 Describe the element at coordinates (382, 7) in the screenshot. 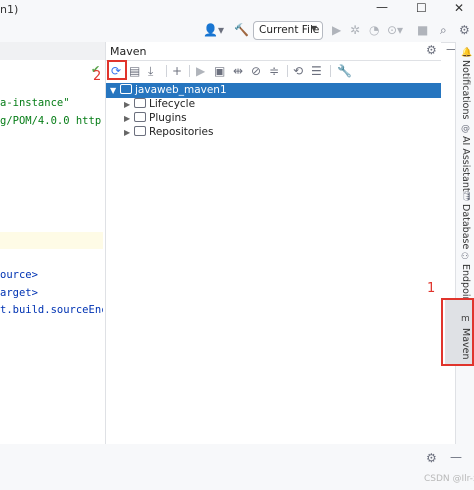

I see `minimize-icon: —` at that location.